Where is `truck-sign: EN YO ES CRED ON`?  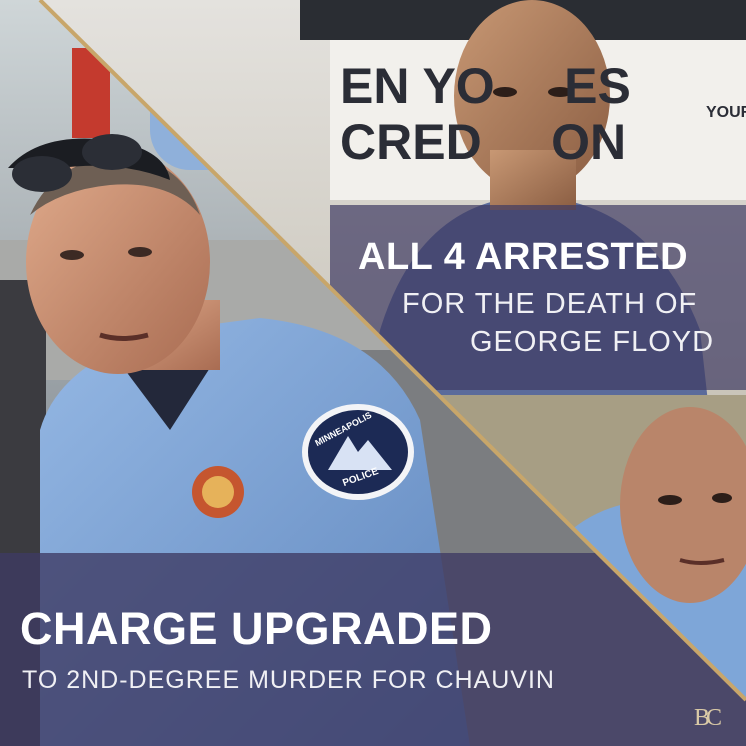
truck-sign: EN YO ES CRED ON is located at coordinates (510, 114).